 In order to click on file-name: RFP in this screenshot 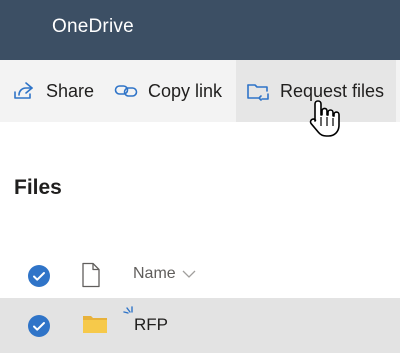, I will do `click(151, 325)`.